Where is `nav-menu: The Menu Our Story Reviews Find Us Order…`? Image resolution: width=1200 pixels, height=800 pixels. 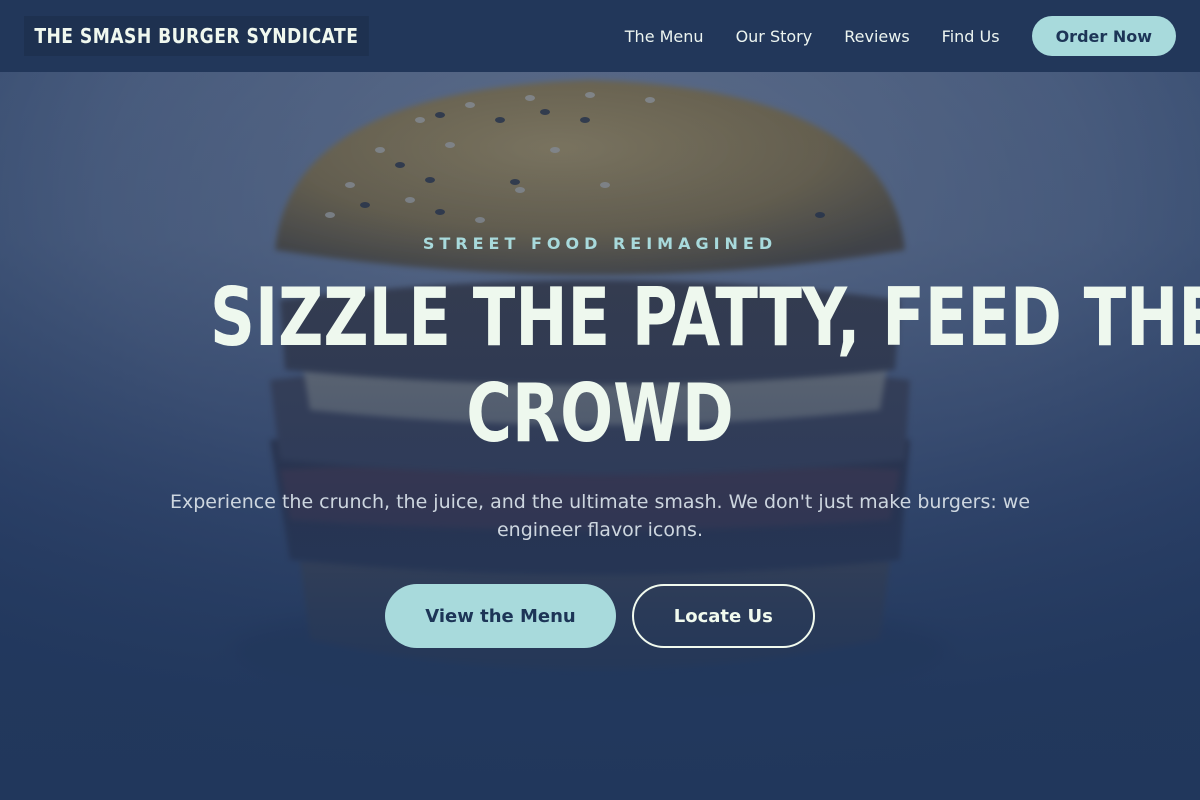 nav-menu: The Menu Our Story Reviews Find Us Order… is located at coordinates (900, 36).